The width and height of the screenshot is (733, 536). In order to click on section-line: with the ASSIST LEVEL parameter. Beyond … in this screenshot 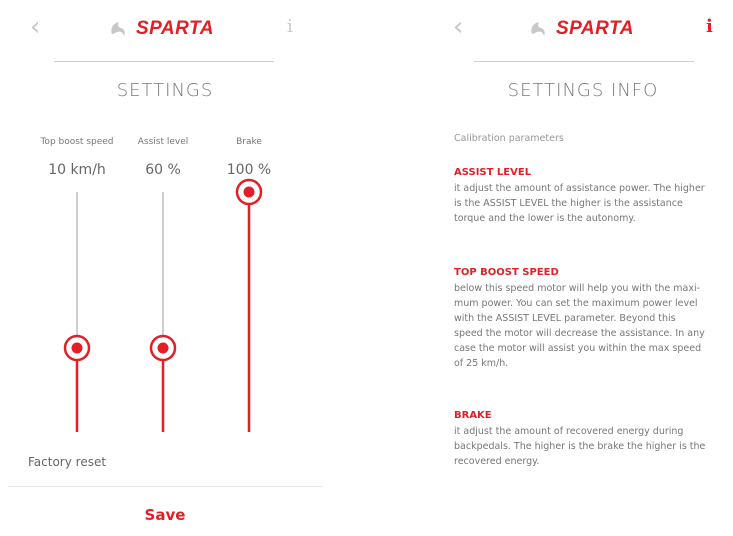, I will do `click(565, 318)`.